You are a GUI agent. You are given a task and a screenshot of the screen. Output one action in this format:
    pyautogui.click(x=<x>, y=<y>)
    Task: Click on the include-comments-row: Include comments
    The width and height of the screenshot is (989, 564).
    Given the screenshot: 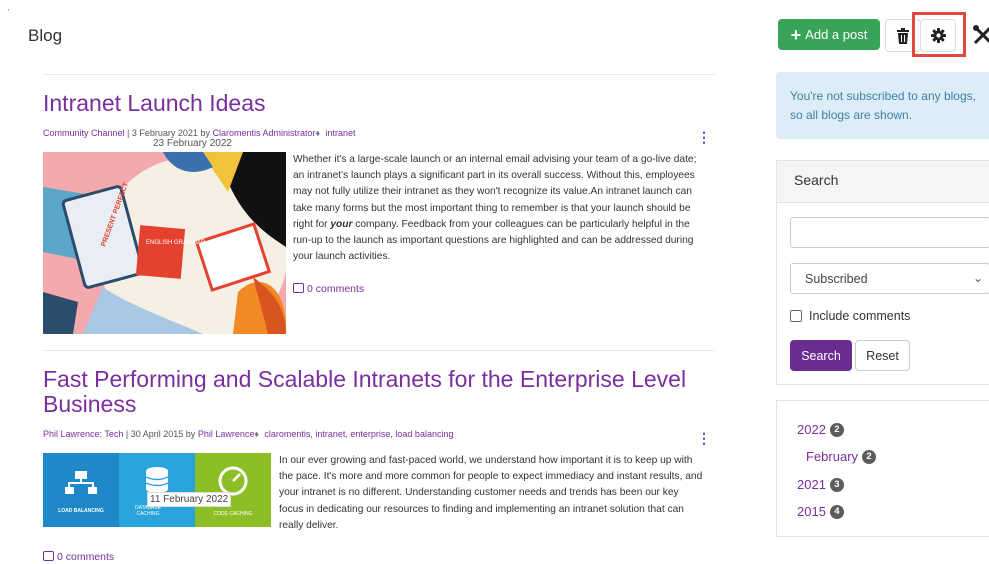 What is the action you would take?
    pyautogui.click(x=850, y=316)
    